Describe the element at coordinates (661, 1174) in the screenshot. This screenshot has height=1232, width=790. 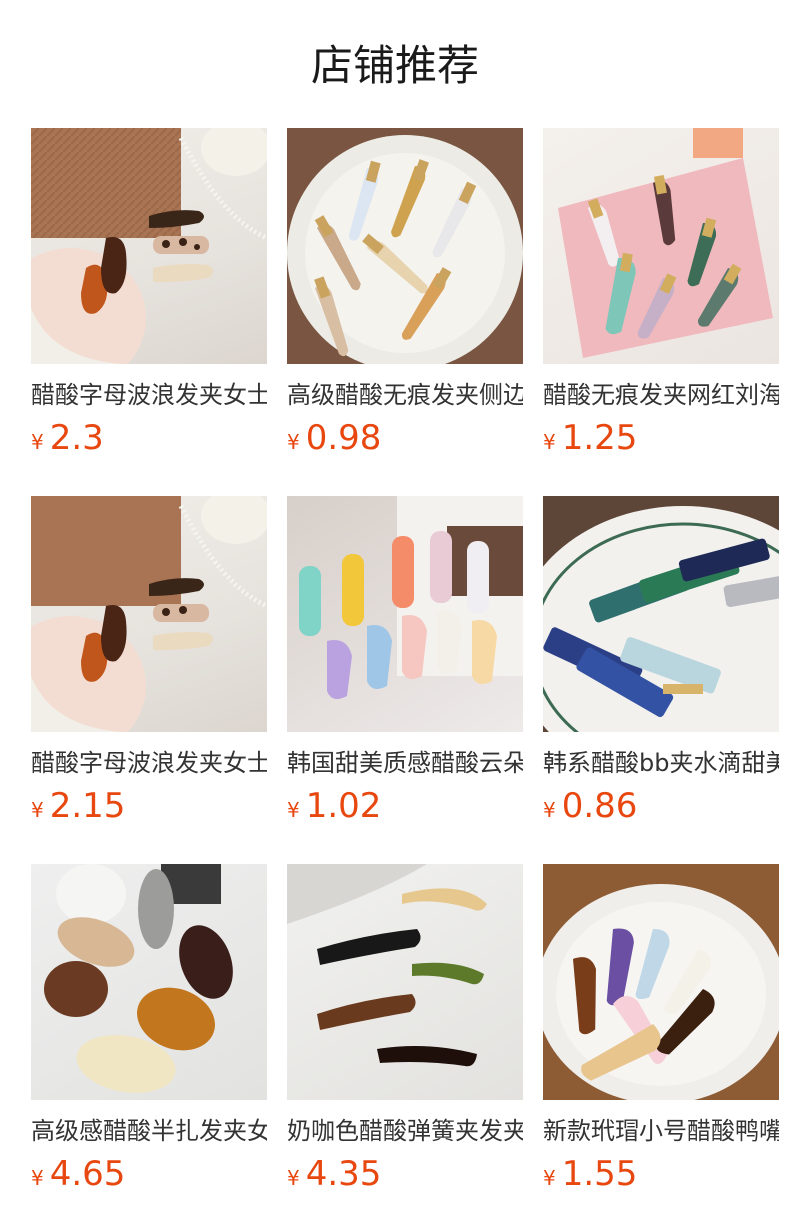
I see `product-price: ¥1.55` at that location.